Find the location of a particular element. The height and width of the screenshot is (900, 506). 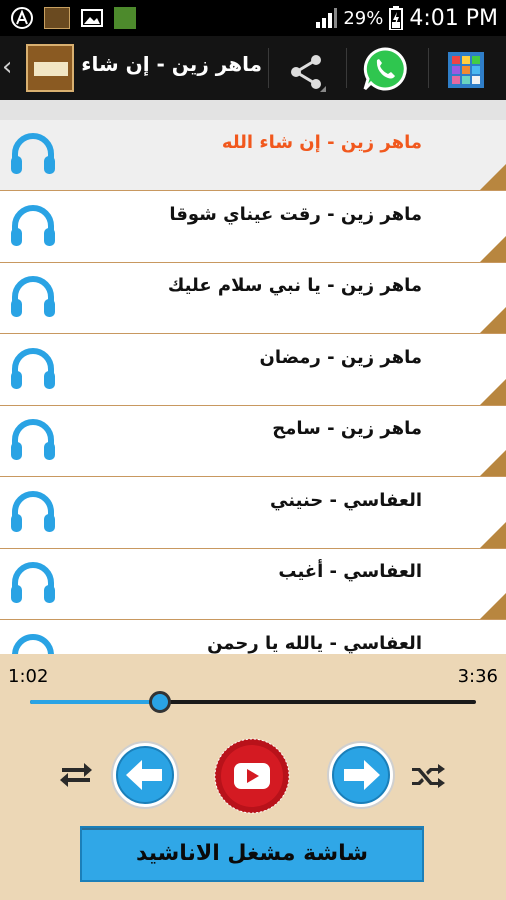

seek-bar is located at coordinates (253, 702).